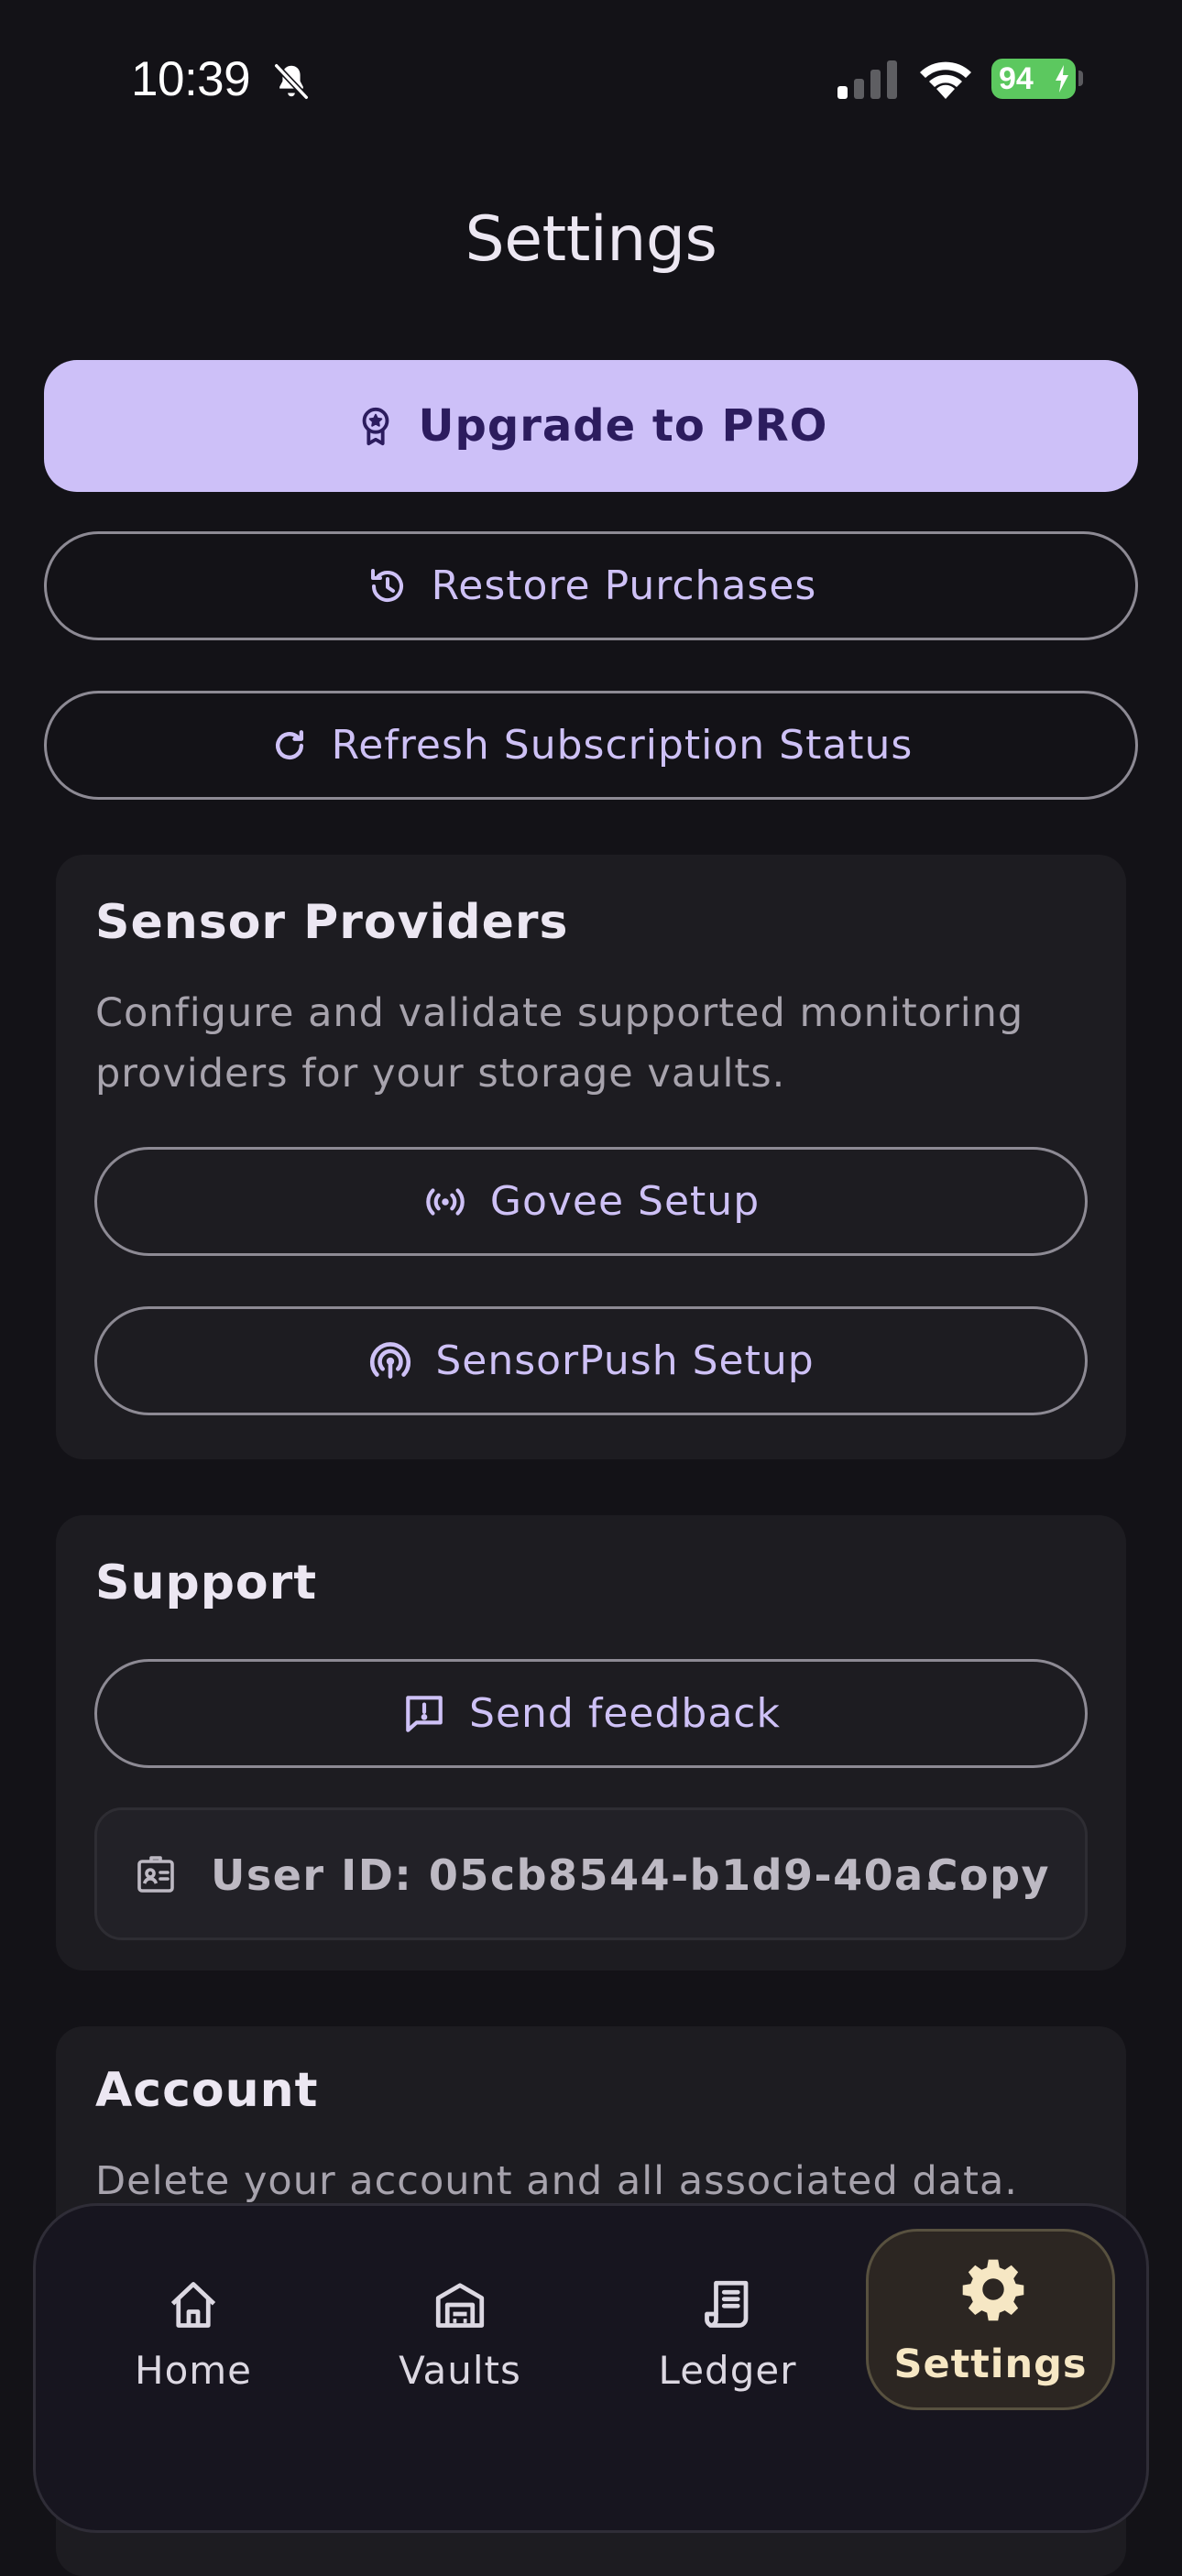  Describe the element at coordinates (193, 2305) in the screenshot. I see `home-icon` at that location.